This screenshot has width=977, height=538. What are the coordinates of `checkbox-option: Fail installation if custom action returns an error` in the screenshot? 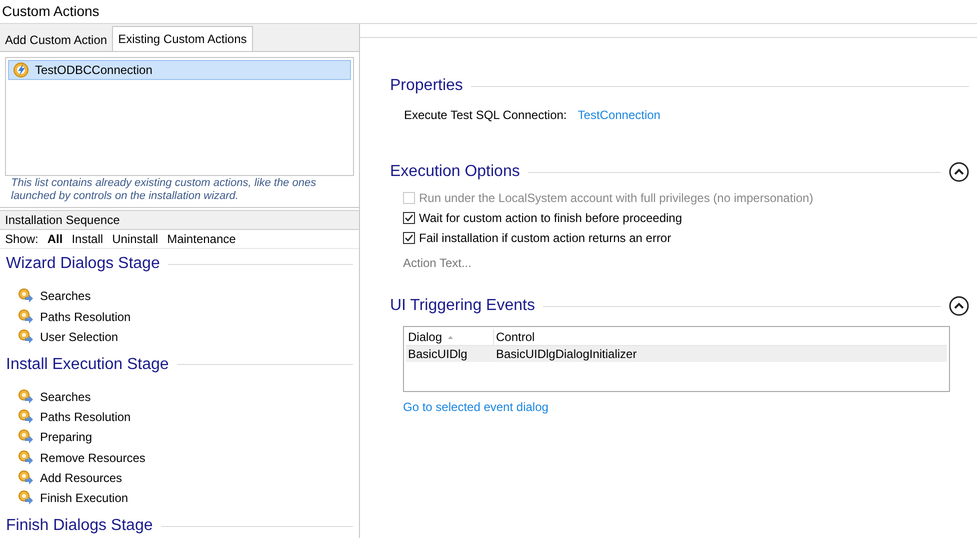 It's located at (686, 238).